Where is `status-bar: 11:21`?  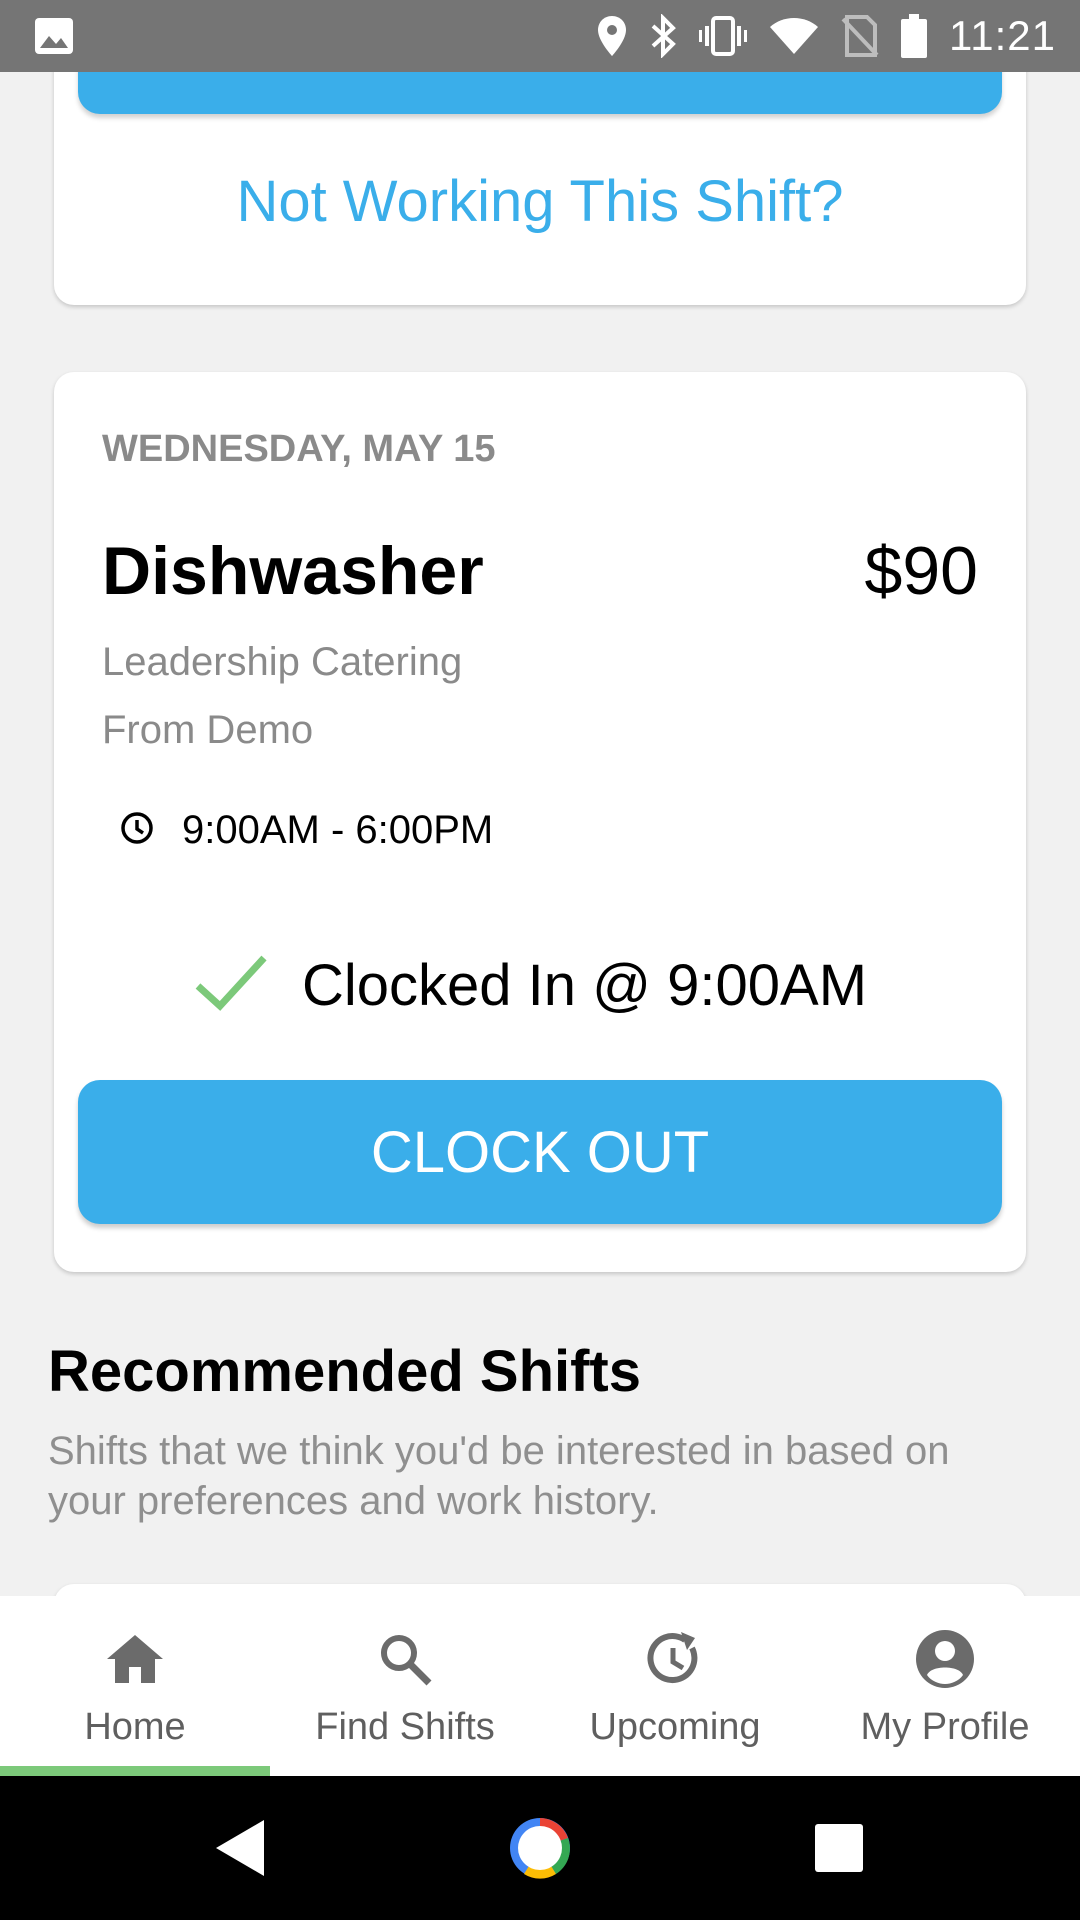
status-bar: 11:21 is located at coordinates (540, 36).